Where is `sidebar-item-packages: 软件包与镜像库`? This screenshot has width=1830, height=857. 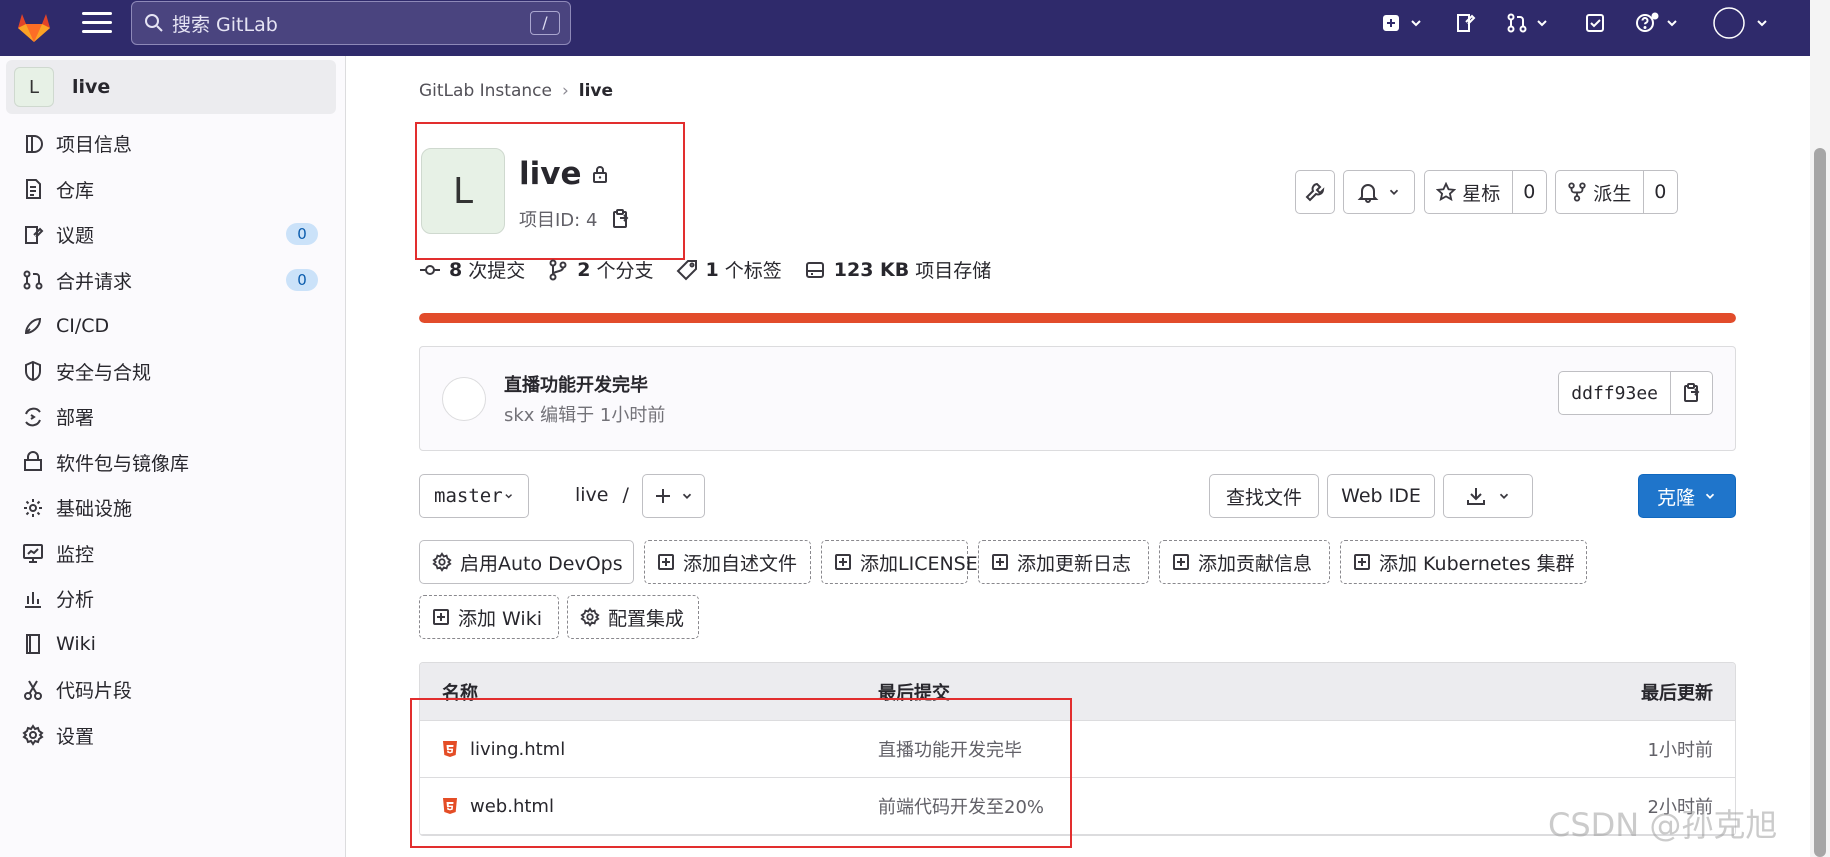
sidebar-item-packages: 软件包与镜像库 is located at coordinates (173, 463).